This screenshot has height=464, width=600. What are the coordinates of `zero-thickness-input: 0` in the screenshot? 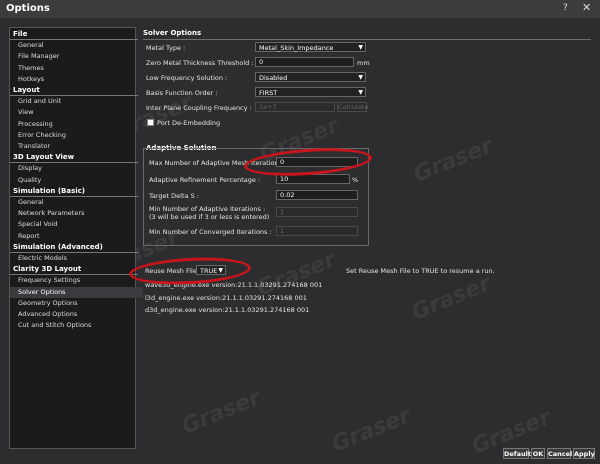 It's located at (304, 62).